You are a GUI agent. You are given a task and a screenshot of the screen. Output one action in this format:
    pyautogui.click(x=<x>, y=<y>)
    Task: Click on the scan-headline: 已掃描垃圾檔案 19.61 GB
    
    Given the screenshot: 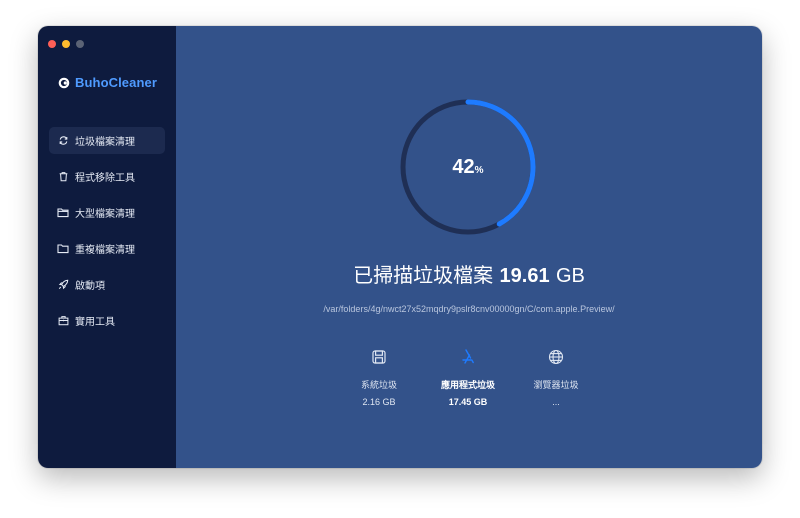 What is the action you would take?
    pyautogui.click(x=469, y=273)
    